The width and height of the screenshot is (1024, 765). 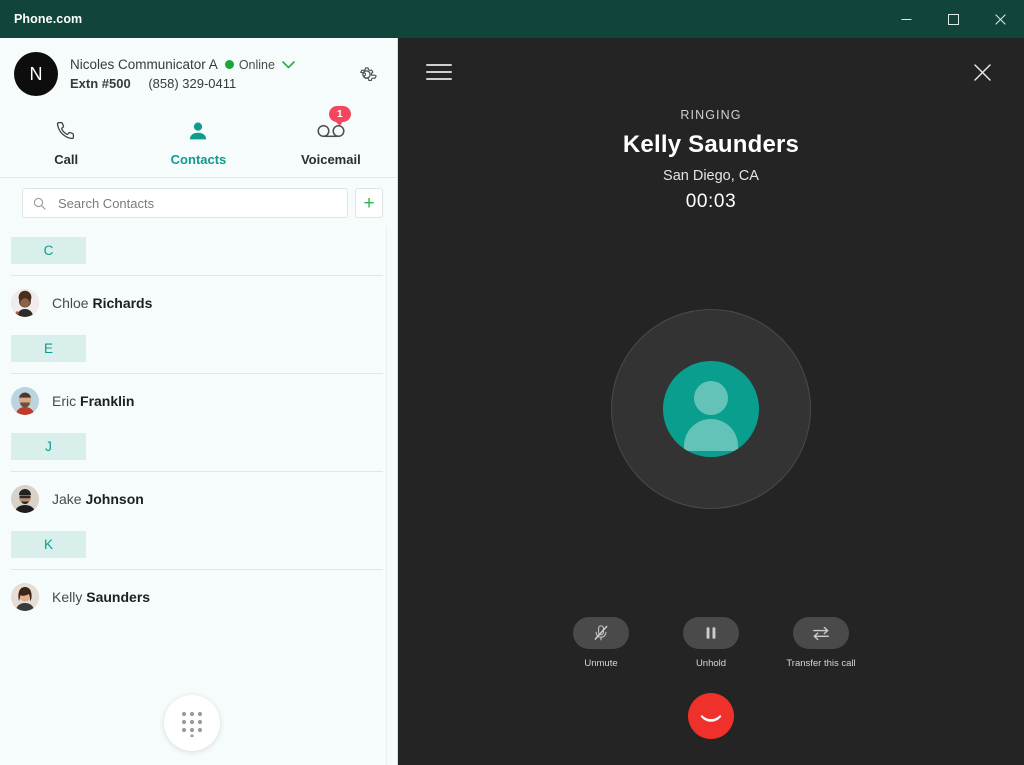 I want to click on status-dot-icon, so click(x=229, y=64).